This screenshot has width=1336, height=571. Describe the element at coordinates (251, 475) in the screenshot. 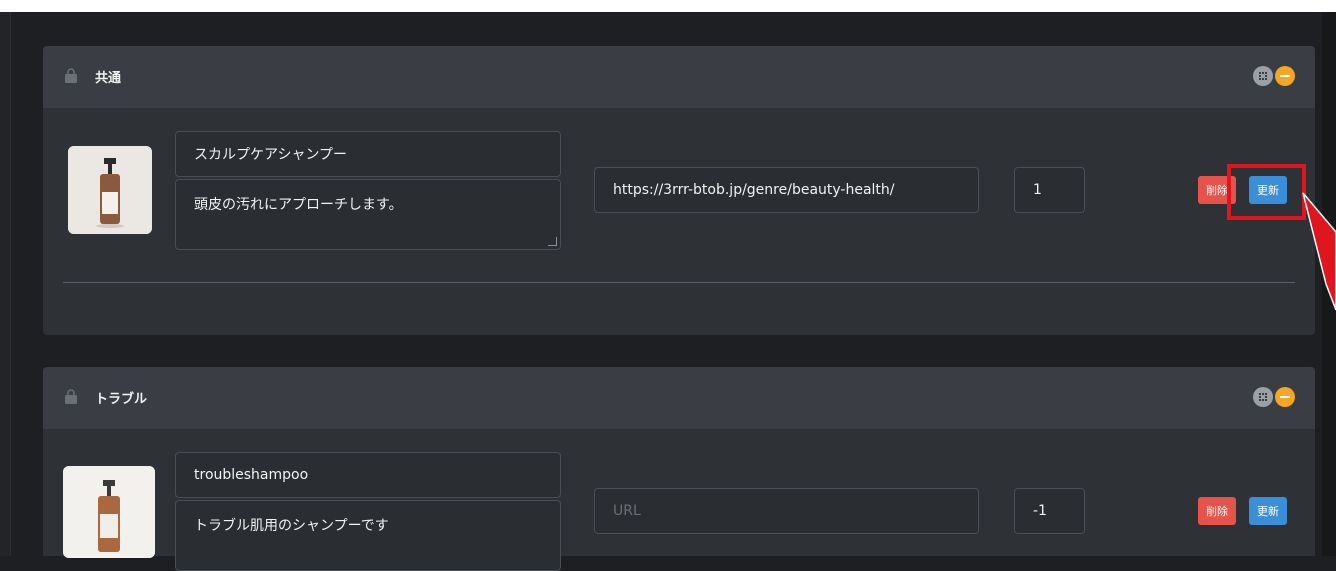

I see `product-name-value: troubleshampoo` at that location.